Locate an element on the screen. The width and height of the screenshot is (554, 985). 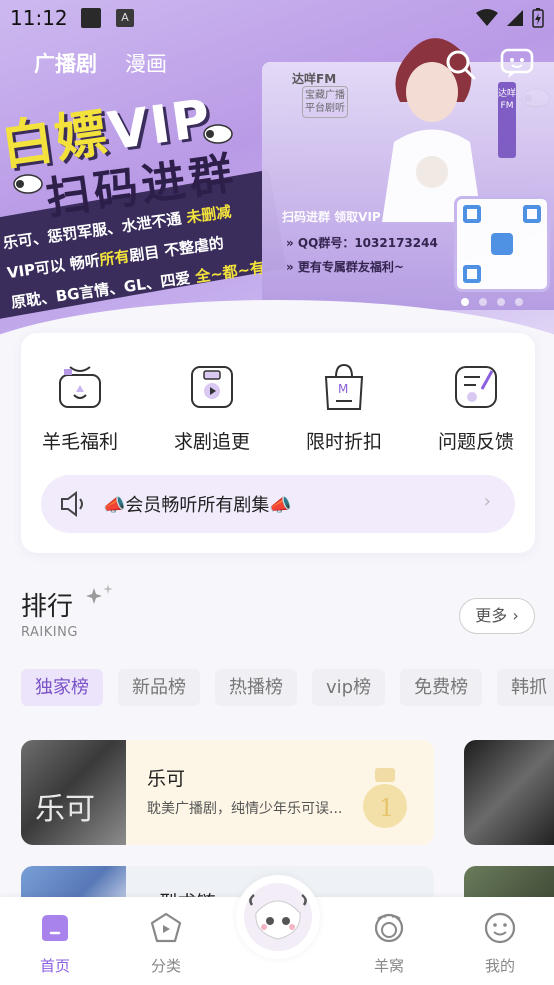
top-tabs: 广播剧 漫画 is located at coordinates (100, 63).